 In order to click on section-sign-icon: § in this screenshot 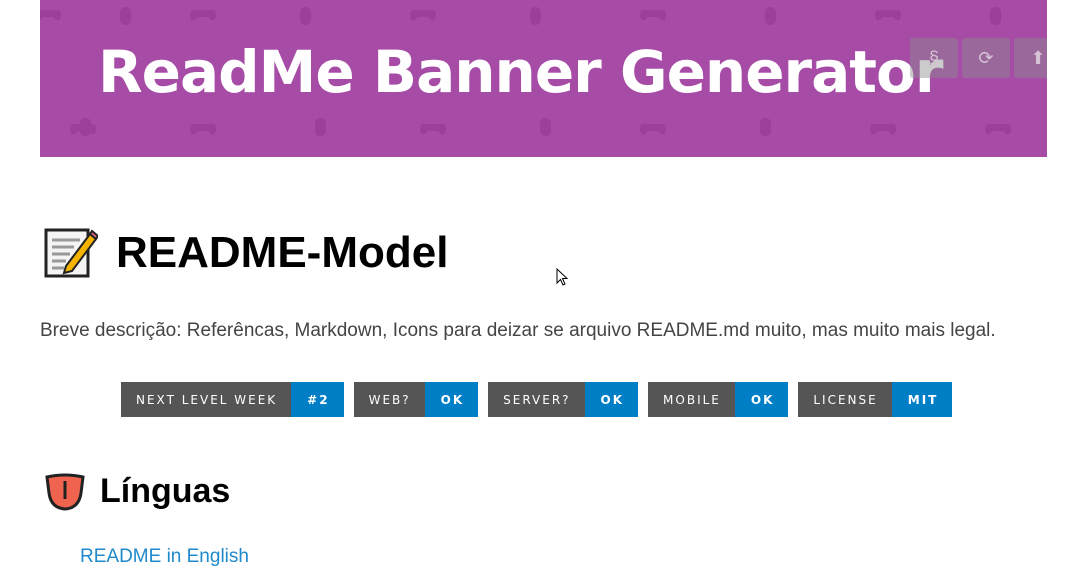, I will do `click(933, 57)`.